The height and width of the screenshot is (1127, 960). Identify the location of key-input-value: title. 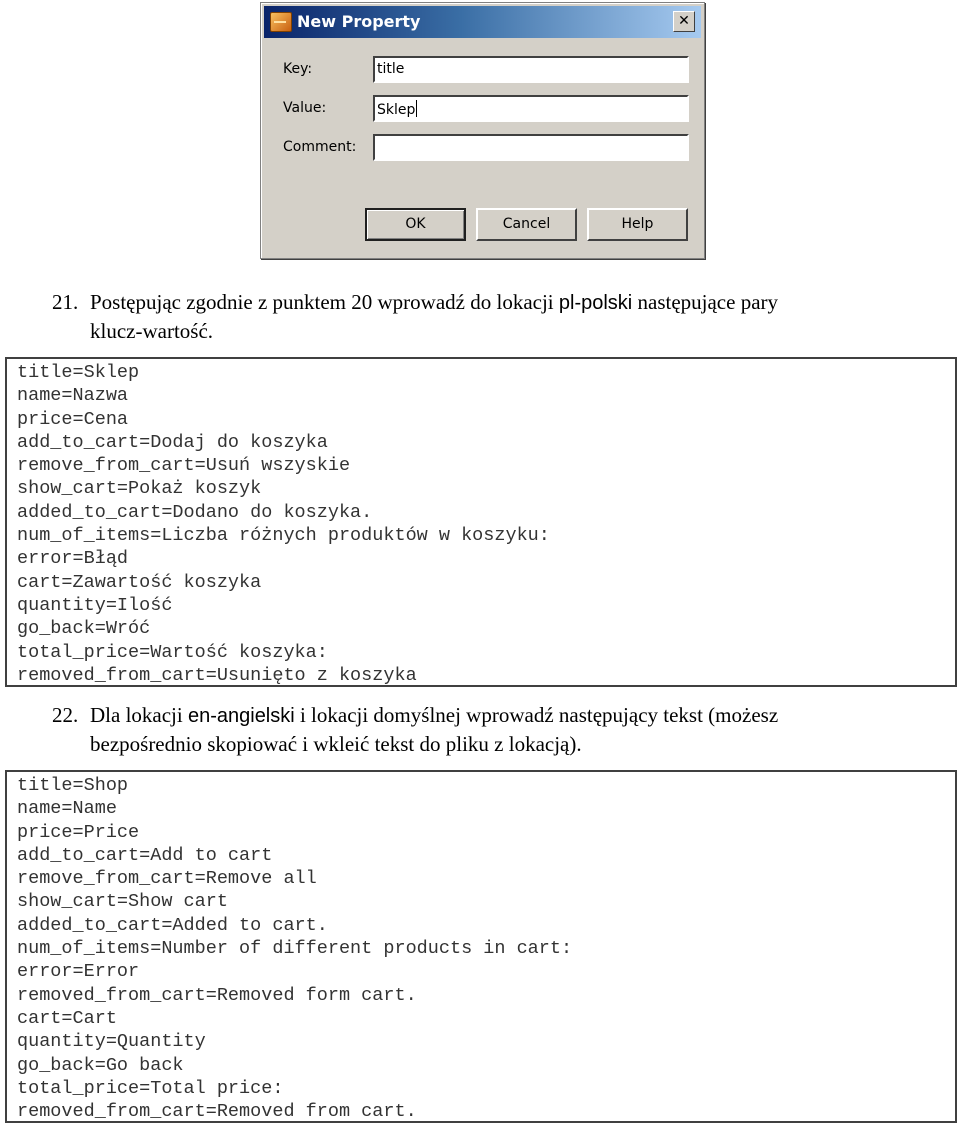
(391, 69).